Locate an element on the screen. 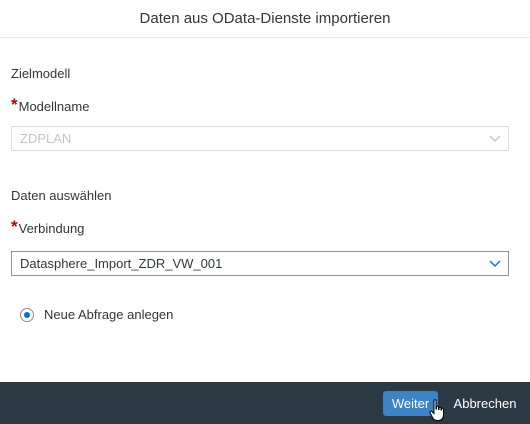 The height and width of the screenshot is (424, 530). new-query-radio is located at coordinates (27, 314).